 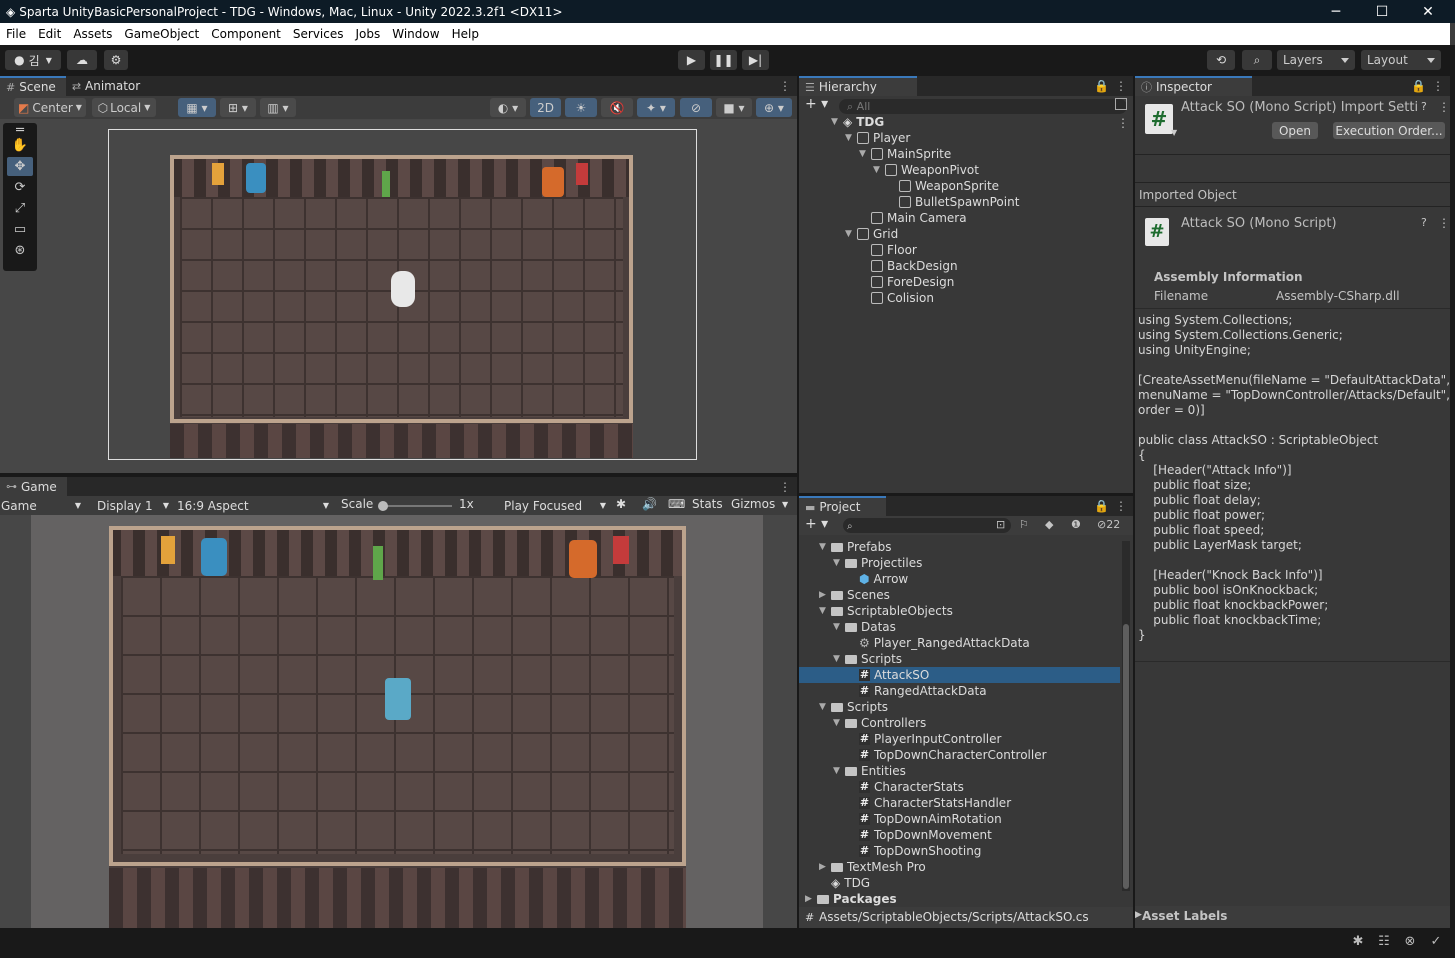 I want to click on transform-tool-icon: ⊛, so click(x=20, y=250).